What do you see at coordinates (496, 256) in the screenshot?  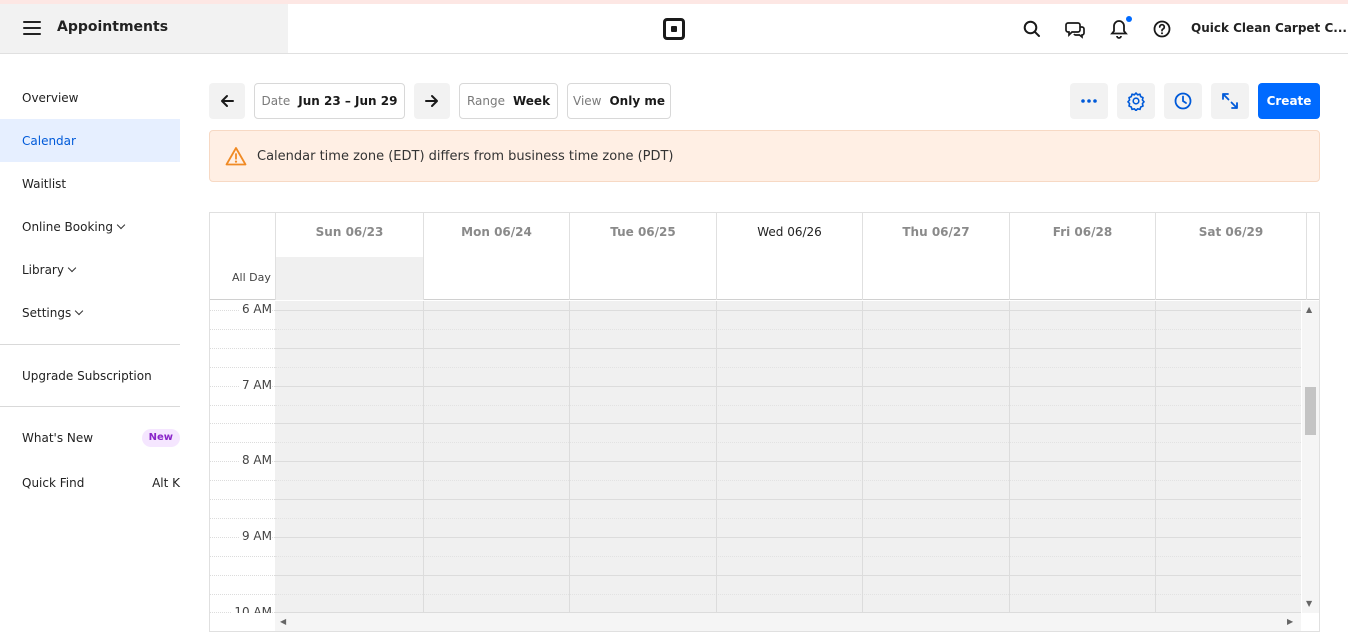 I see `day-column-header: Mon 06/24` at bounding box center [496, 256].